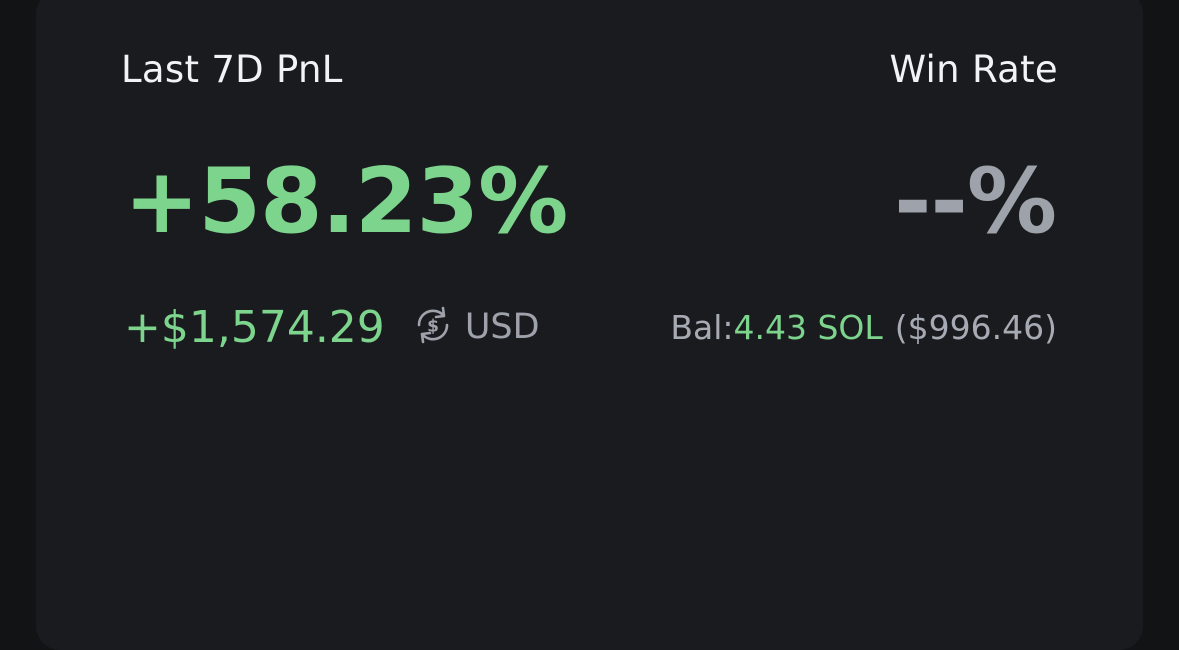  What do you see at coordinates (975, 327) in the screenshot?
I see `balance-usd: ($996.46)` at bounding box center [975, 327].